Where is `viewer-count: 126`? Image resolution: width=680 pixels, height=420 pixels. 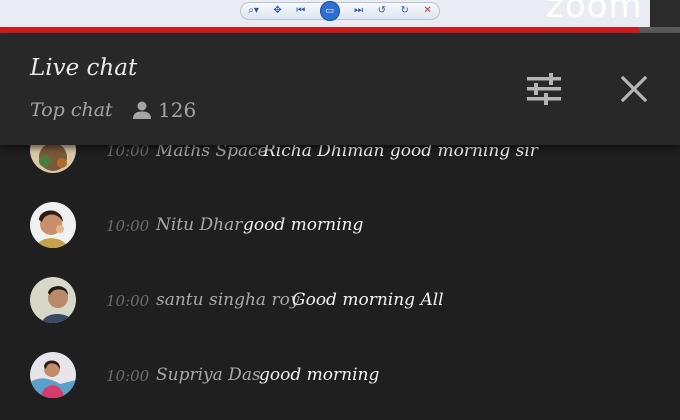 viewer-count: 126 is located at coordinates (164, 110).